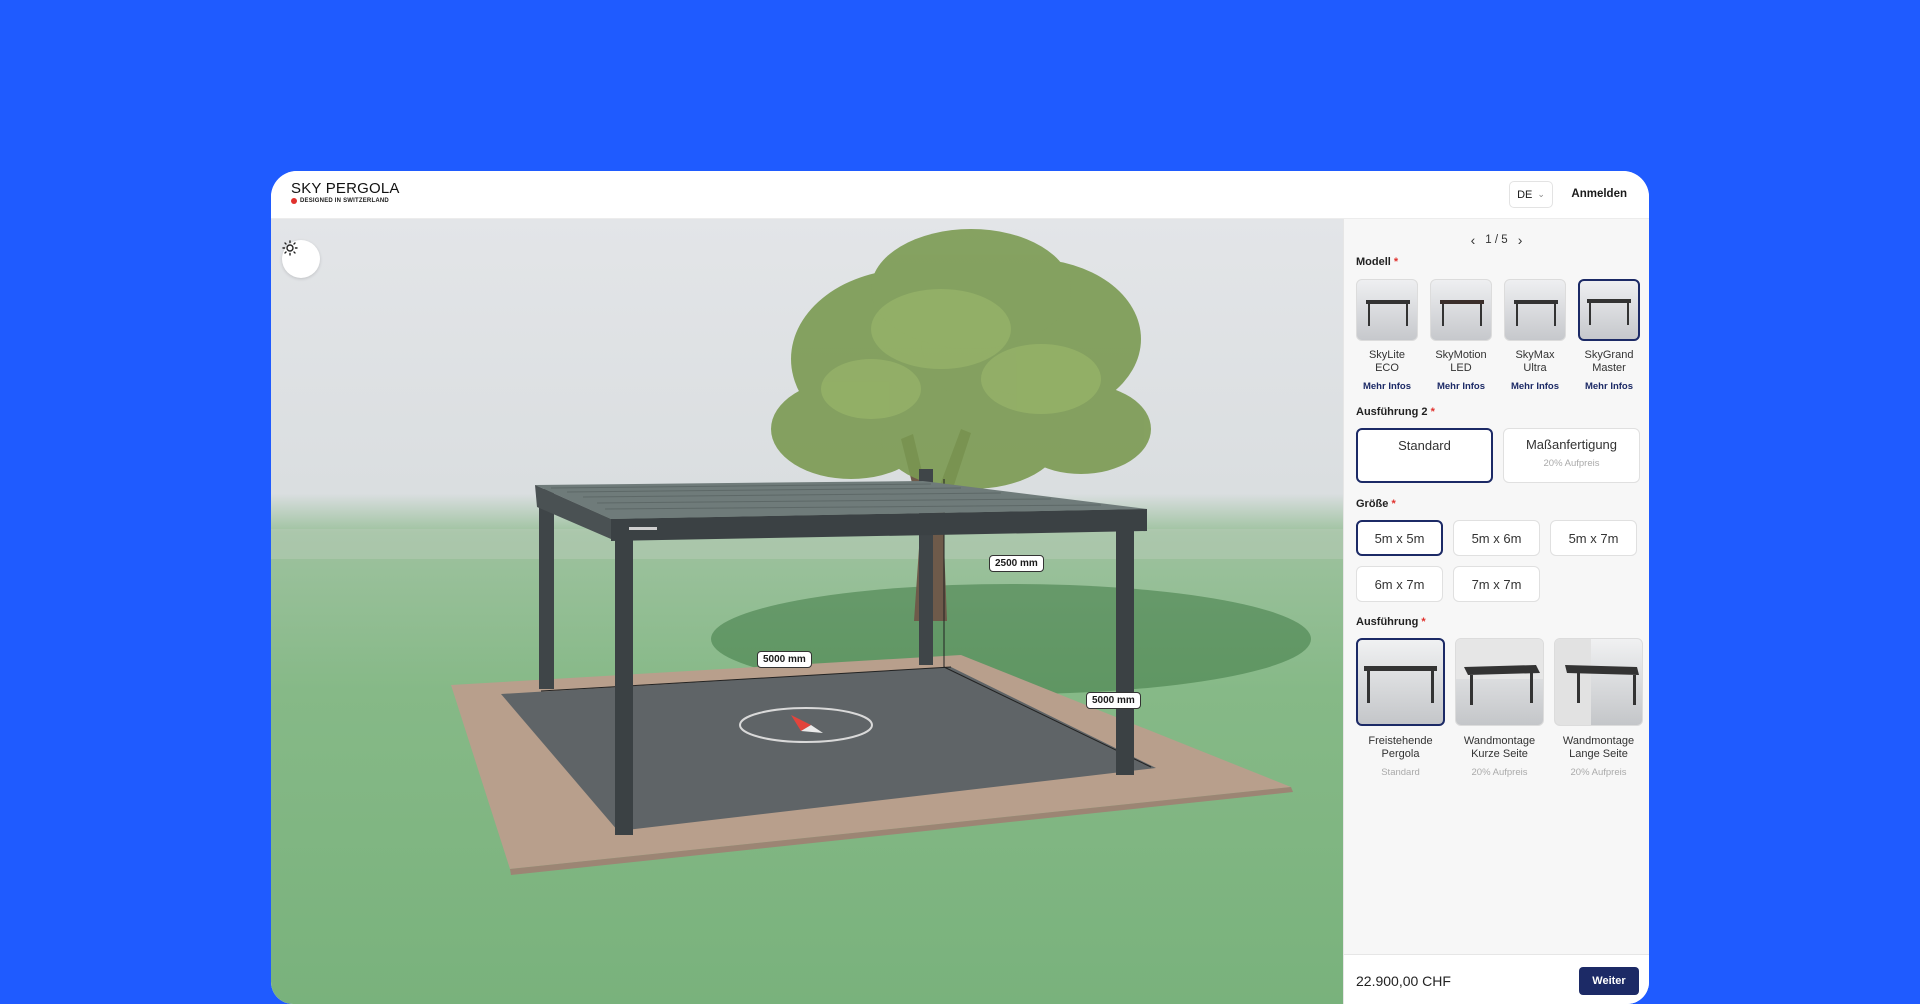 Image resolution: width=1920 pixels, height=1004 pixels. I want to click on size-option-6x7: 6m x 7m, so click(1399, 584).